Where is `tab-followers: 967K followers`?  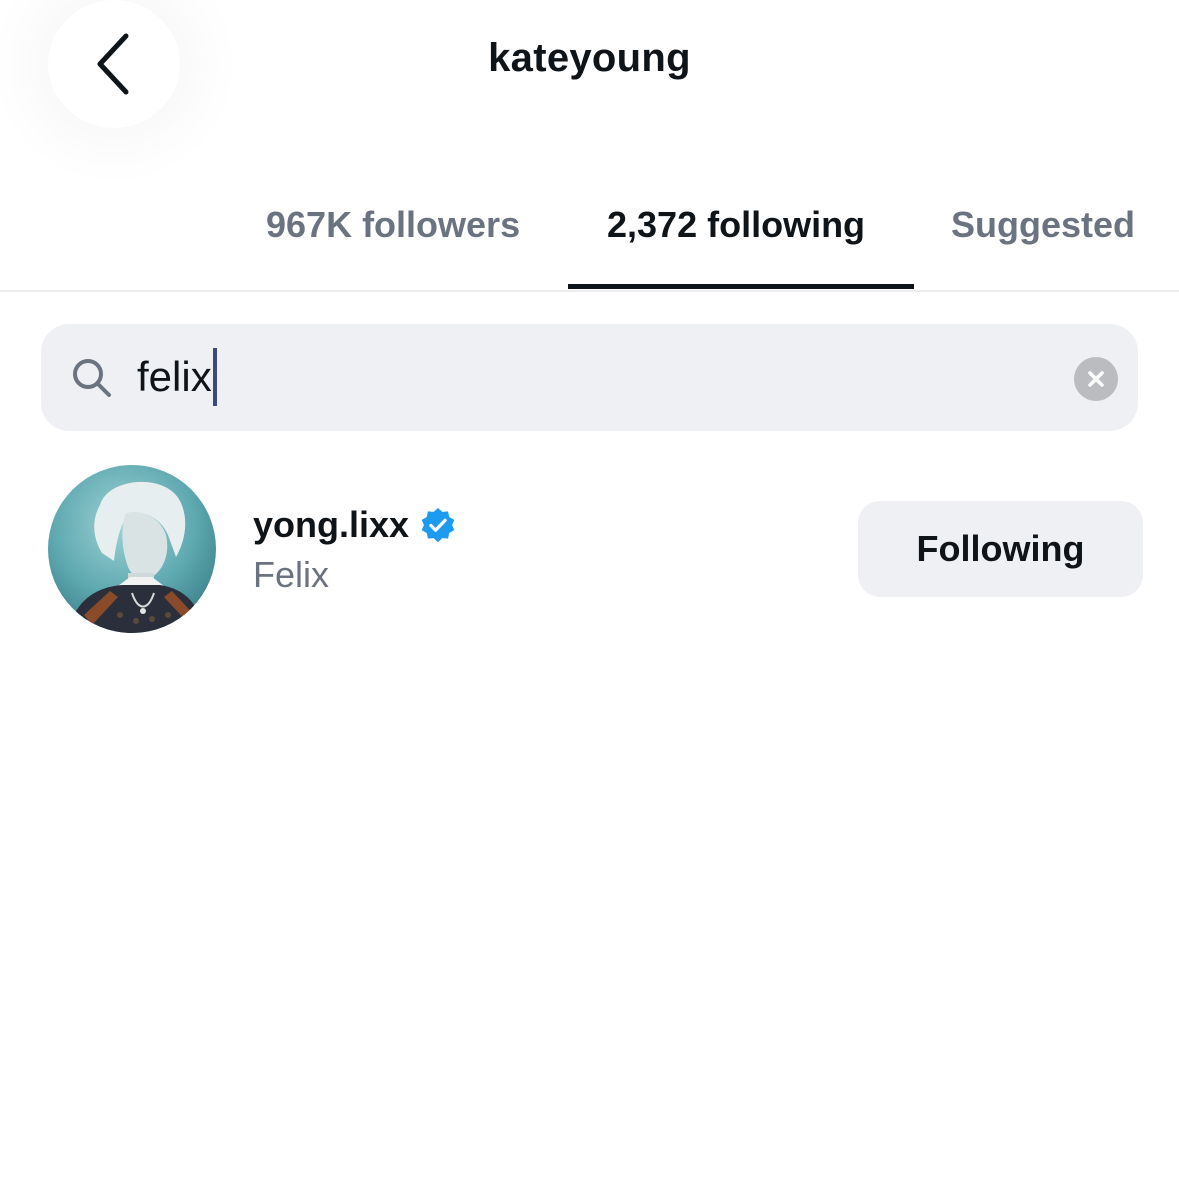
tab-followers: 967K followers is located at coordinates (393, 225).